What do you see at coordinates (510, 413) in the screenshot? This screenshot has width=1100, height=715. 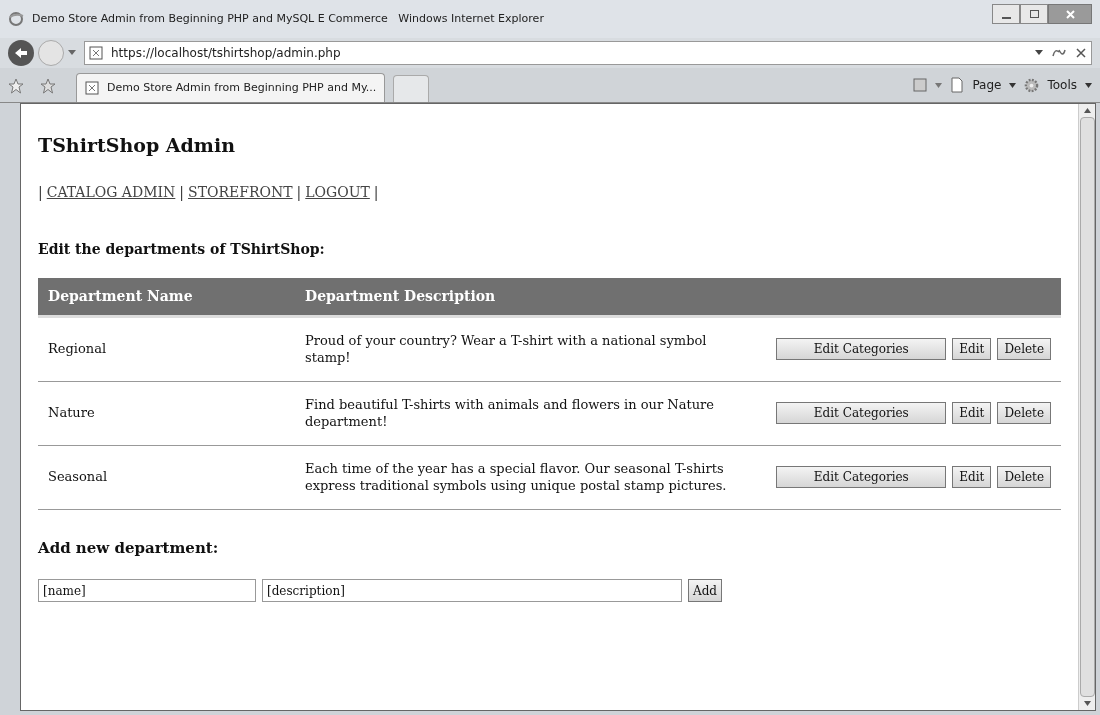 I see `table-cell-text: Find beautiful T-shirts with animals and flowers in our Nature department!` at bounding box center [510, 413].